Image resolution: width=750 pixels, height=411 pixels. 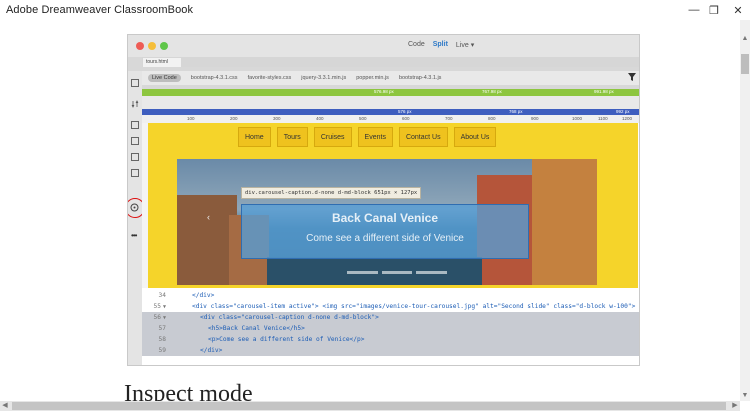 What do you see at coordinates (627, 118) in the screenshot?
I see `ruler-tick: 1200` at bounding box center [627, 118].